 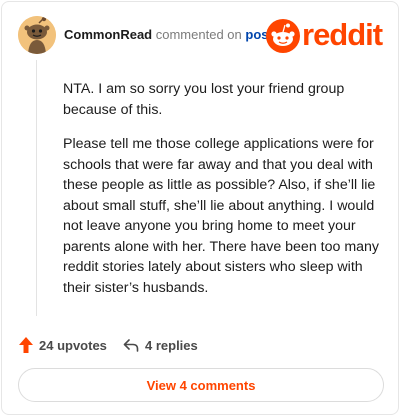 I want to click on view-comments-button: View 4 comments, so click(x=201, y=385).